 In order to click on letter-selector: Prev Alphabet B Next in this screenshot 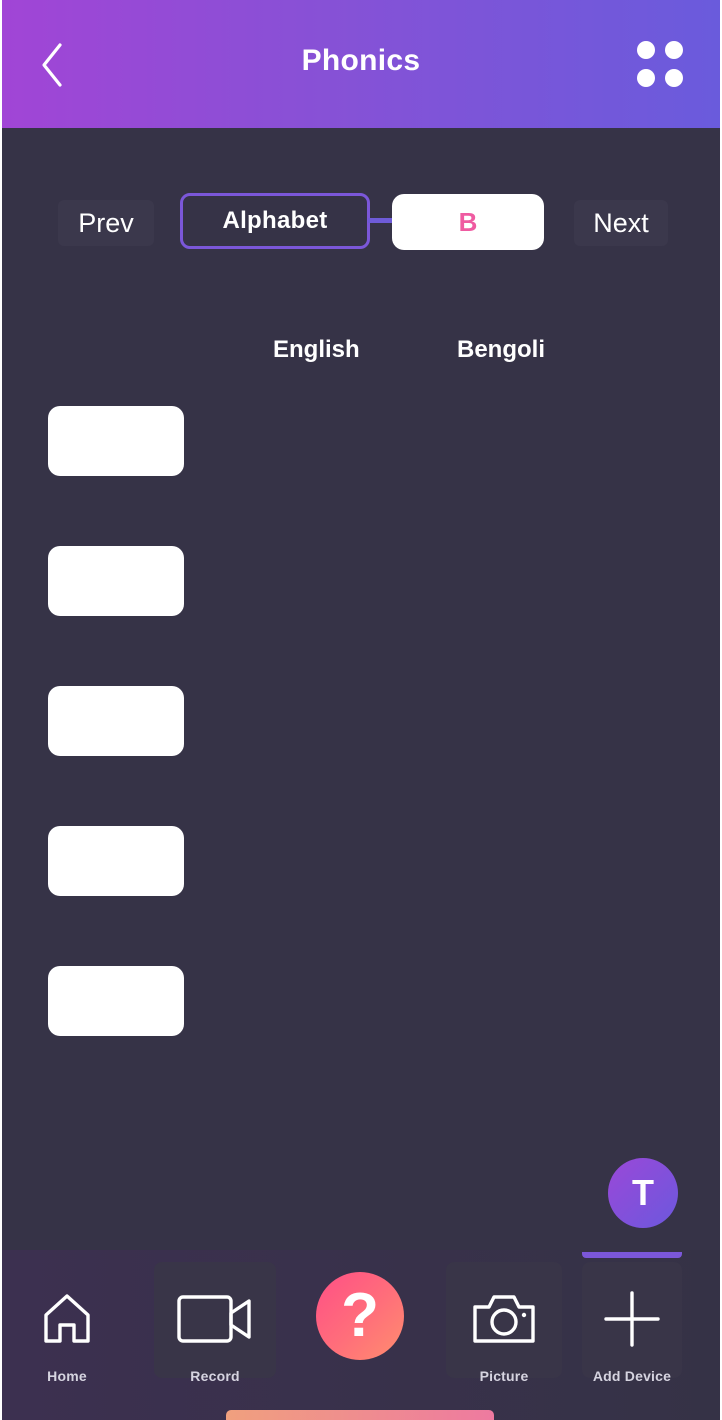, I will do `click(361, 222)`.